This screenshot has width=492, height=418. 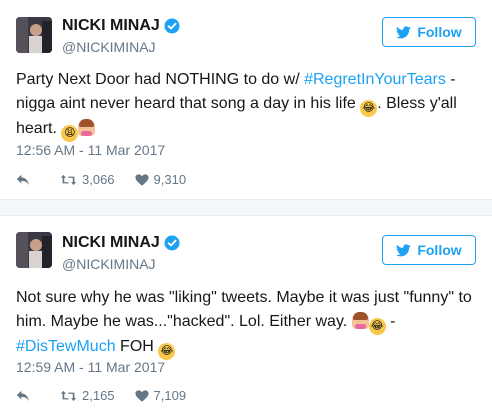 I want to click on like-count: 7,109, so click(x=170, y=395).